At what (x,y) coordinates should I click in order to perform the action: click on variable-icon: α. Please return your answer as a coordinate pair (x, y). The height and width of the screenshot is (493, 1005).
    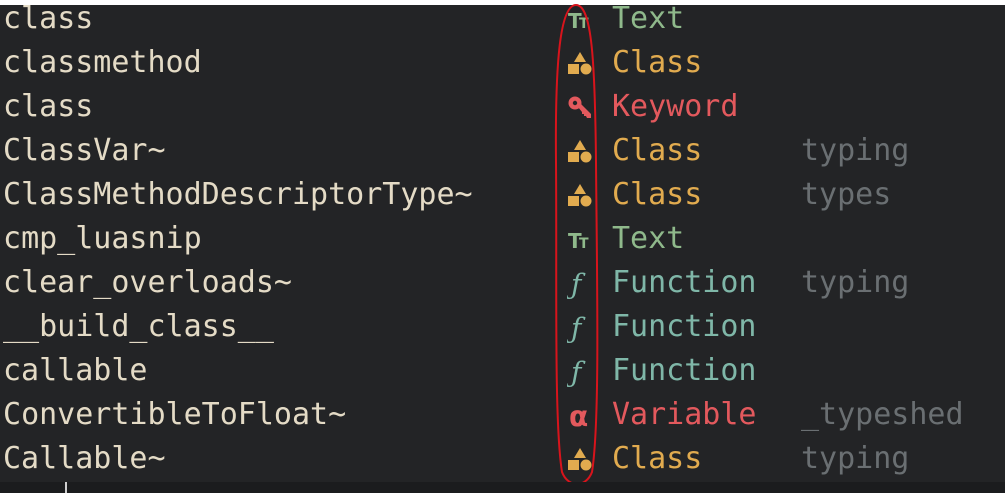
    Looking at the image, I should click on (580, 415).